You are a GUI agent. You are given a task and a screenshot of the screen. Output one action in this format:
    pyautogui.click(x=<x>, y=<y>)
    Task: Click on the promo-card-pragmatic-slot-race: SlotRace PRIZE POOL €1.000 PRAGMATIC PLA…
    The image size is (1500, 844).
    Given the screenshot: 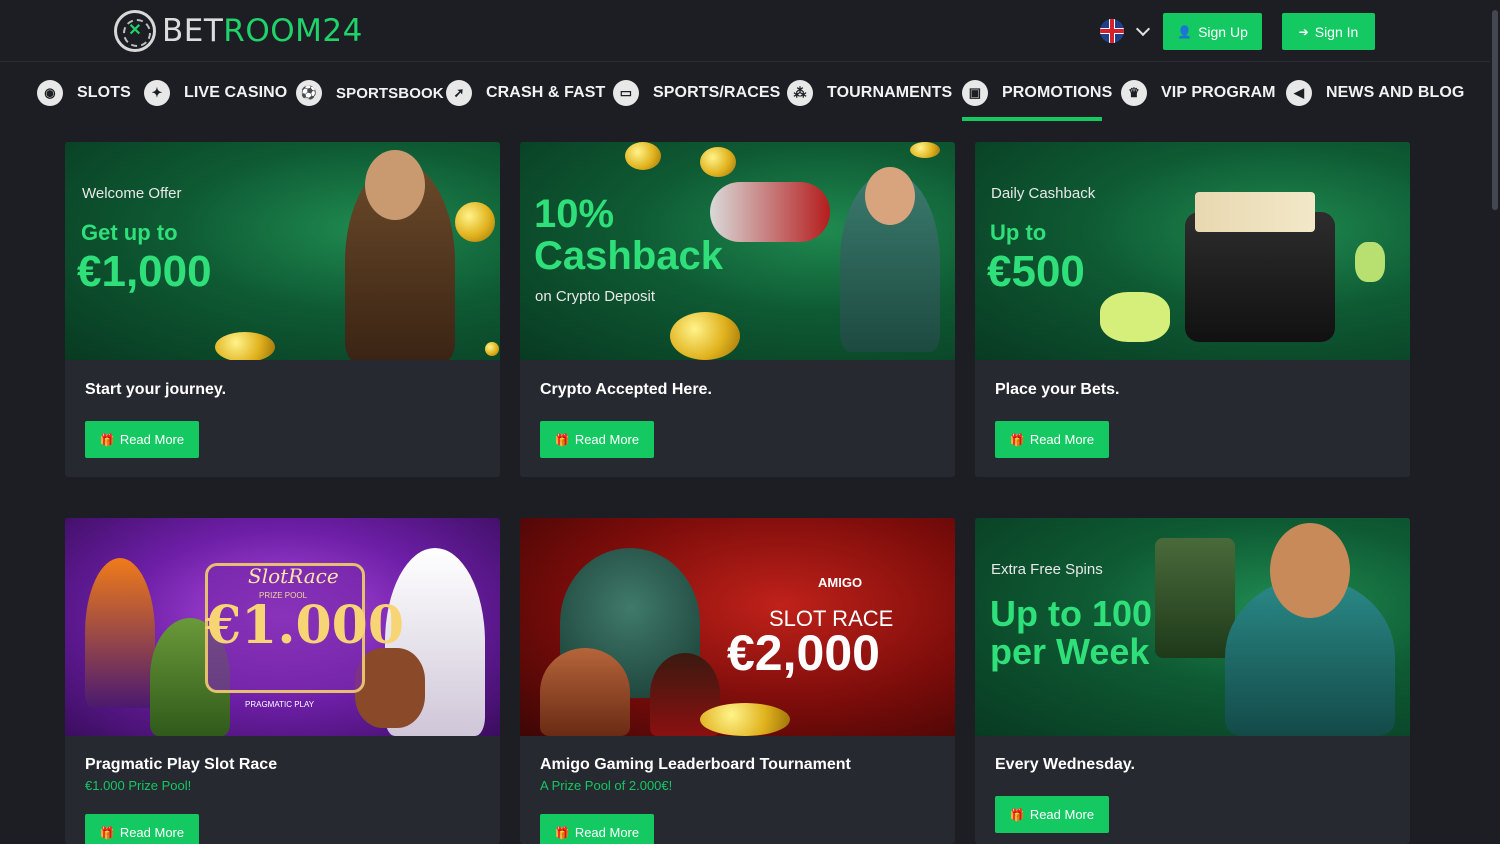 What is the action you would take?
    pyautogui.click(x=282, y=681)
    